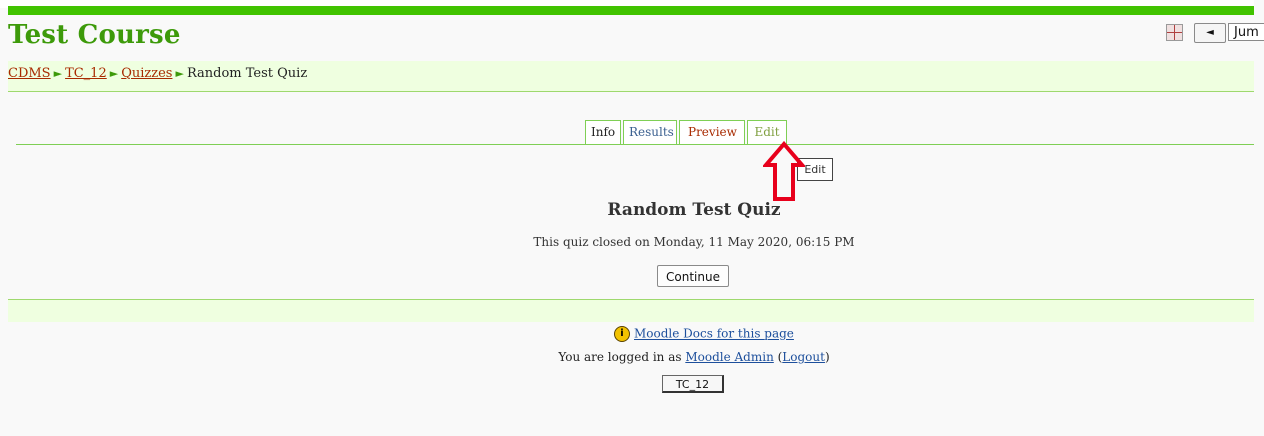 The image size is (1264, 436). What do you see at coordinates (86, 73) in the screenshot?
I see `breadcrumb-link-course: TC_12` at bounding box center [86, 73].